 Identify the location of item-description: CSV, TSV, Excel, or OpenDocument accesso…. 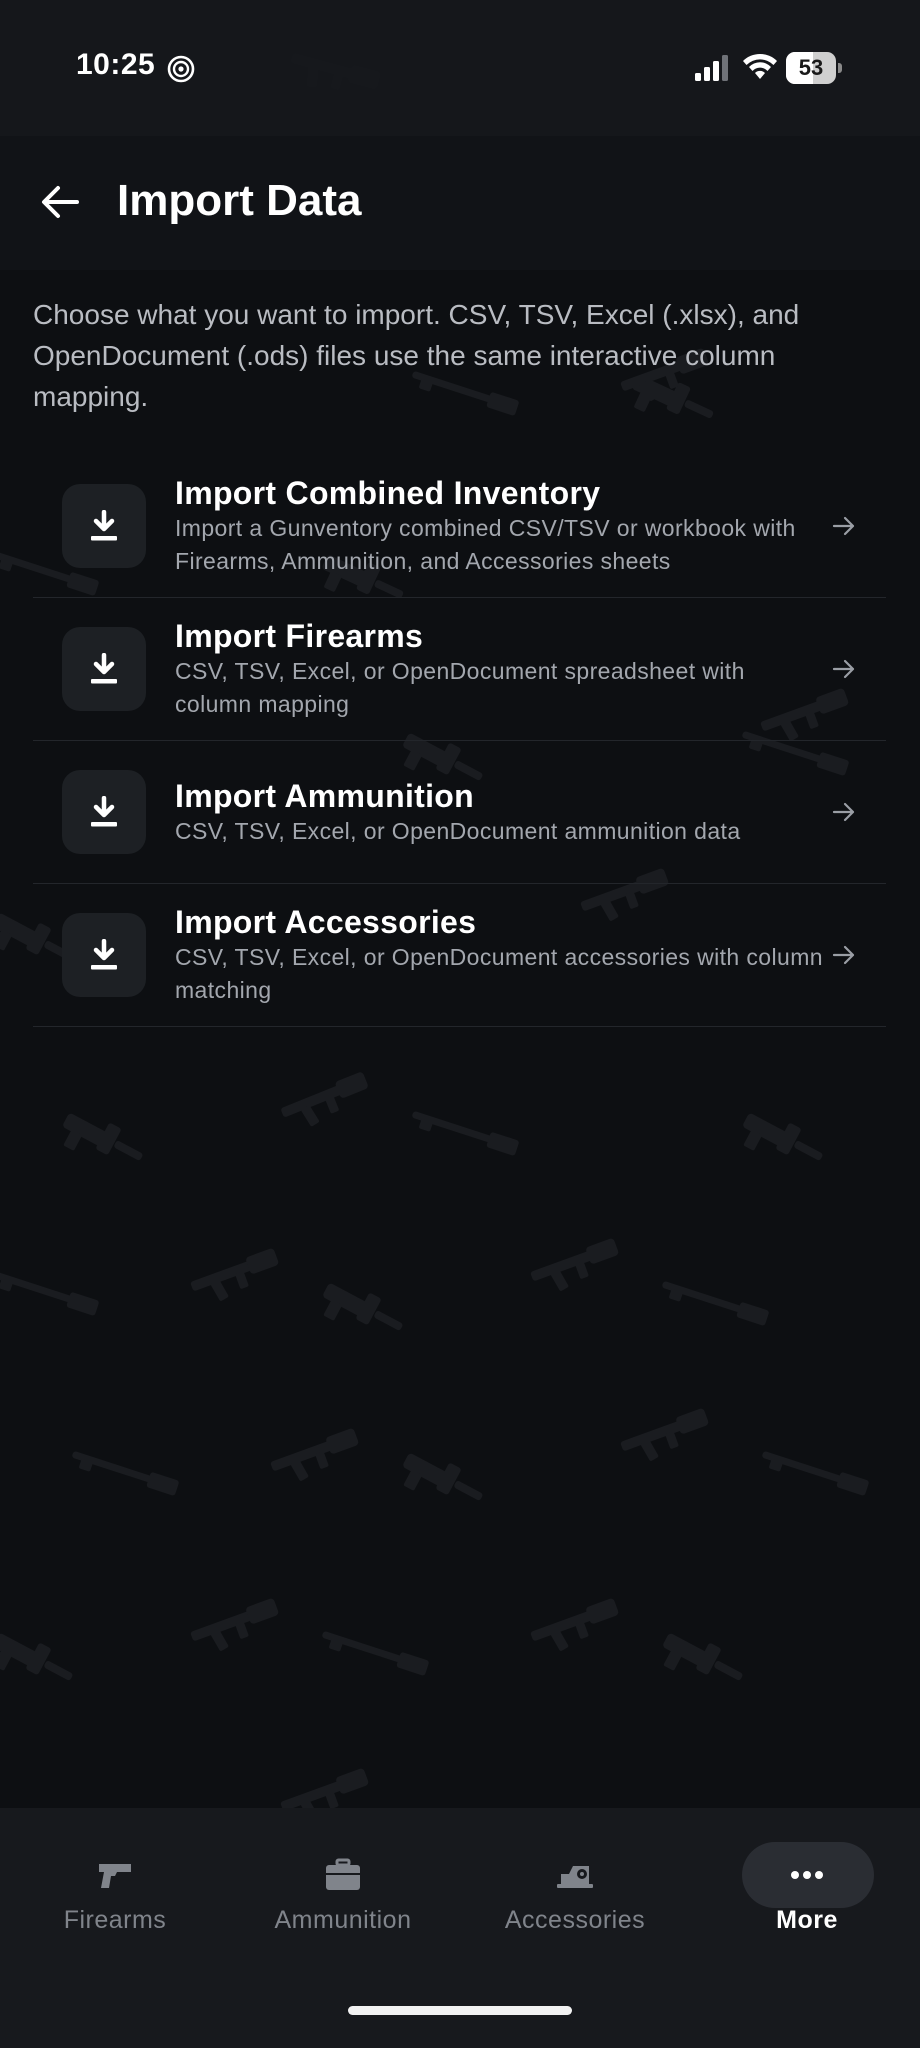
(499, 973).